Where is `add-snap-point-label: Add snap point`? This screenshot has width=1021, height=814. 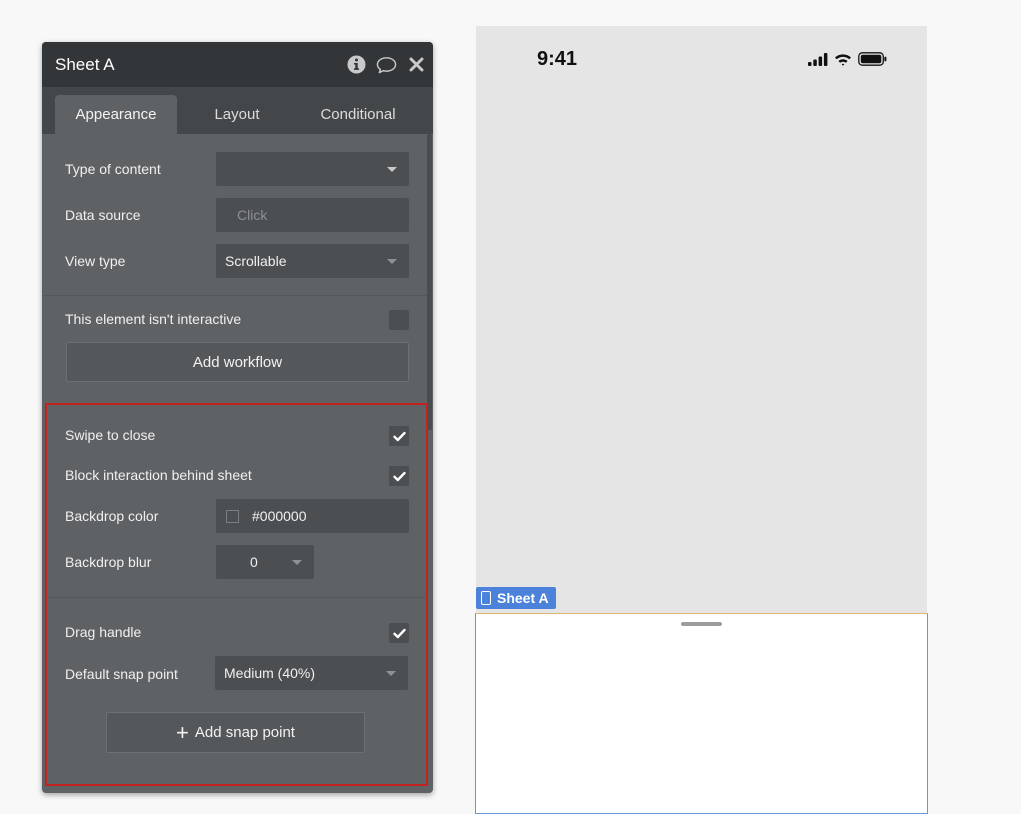 add-snap-point-label: Add snap point is located at coordinates (244, 732).